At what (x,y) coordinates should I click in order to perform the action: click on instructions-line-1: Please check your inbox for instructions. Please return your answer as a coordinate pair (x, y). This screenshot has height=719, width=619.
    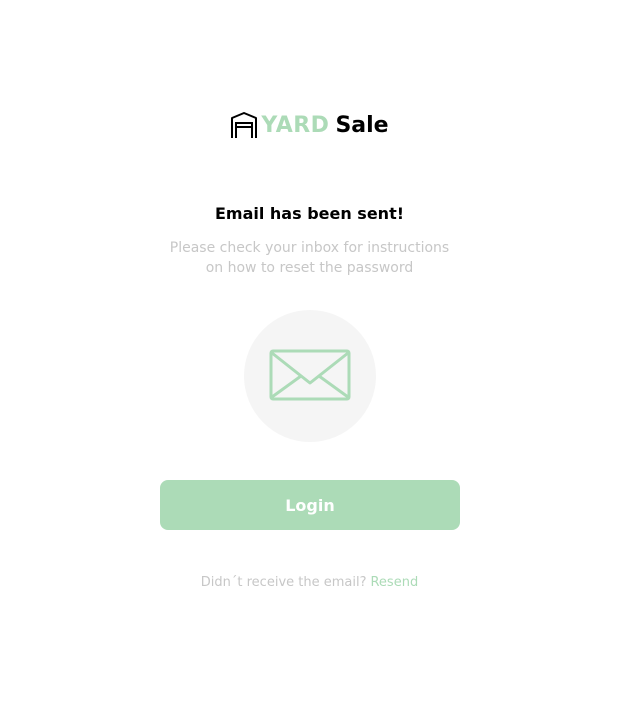
    Looking at the image, I should click on (309, 248).